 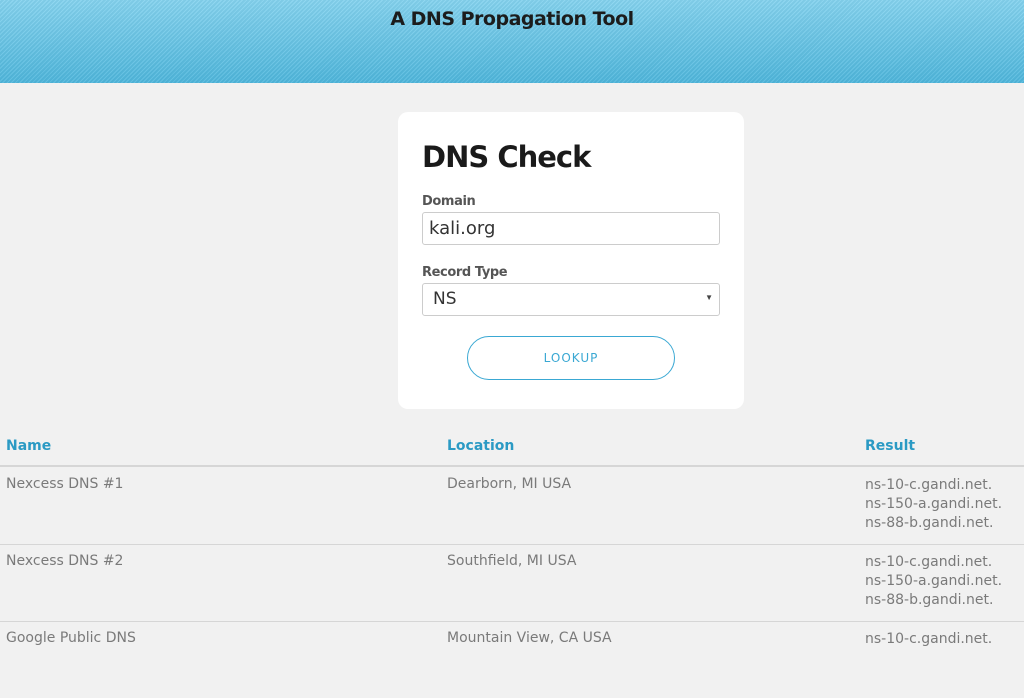 What do you see at coordinates (512, 19) in the screenshot?
I see `site-title: A DNS Propagation Tool` at bounding box center [512, 19].